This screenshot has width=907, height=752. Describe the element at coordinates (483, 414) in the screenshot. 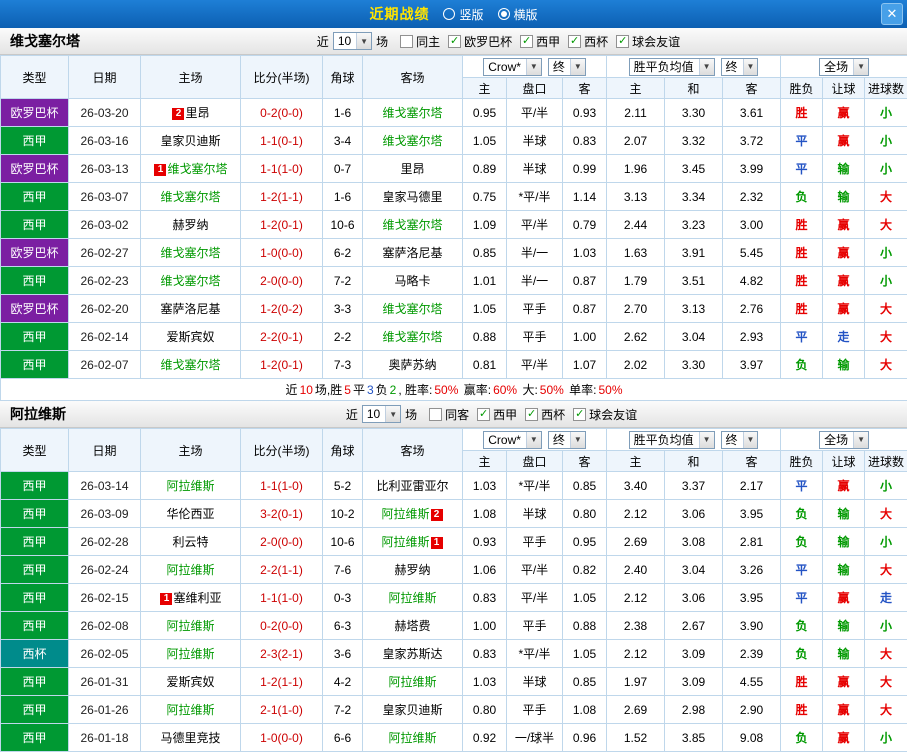

I see `checkbox-icon` at that location.